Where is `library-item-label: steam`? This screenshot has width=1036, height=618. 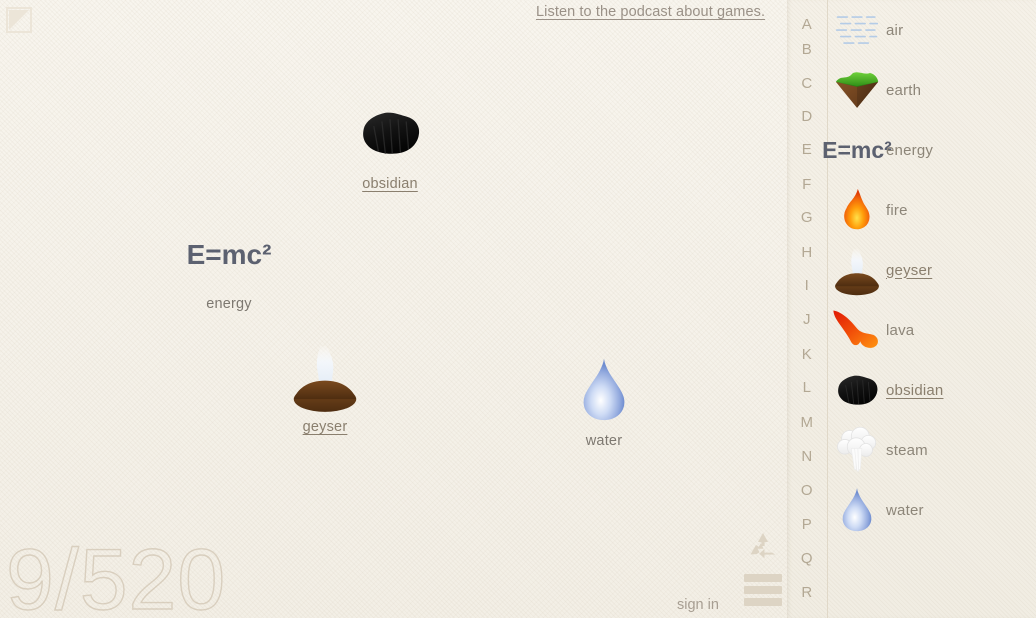 library-item-label: steam is located at coordinates (907, 450).